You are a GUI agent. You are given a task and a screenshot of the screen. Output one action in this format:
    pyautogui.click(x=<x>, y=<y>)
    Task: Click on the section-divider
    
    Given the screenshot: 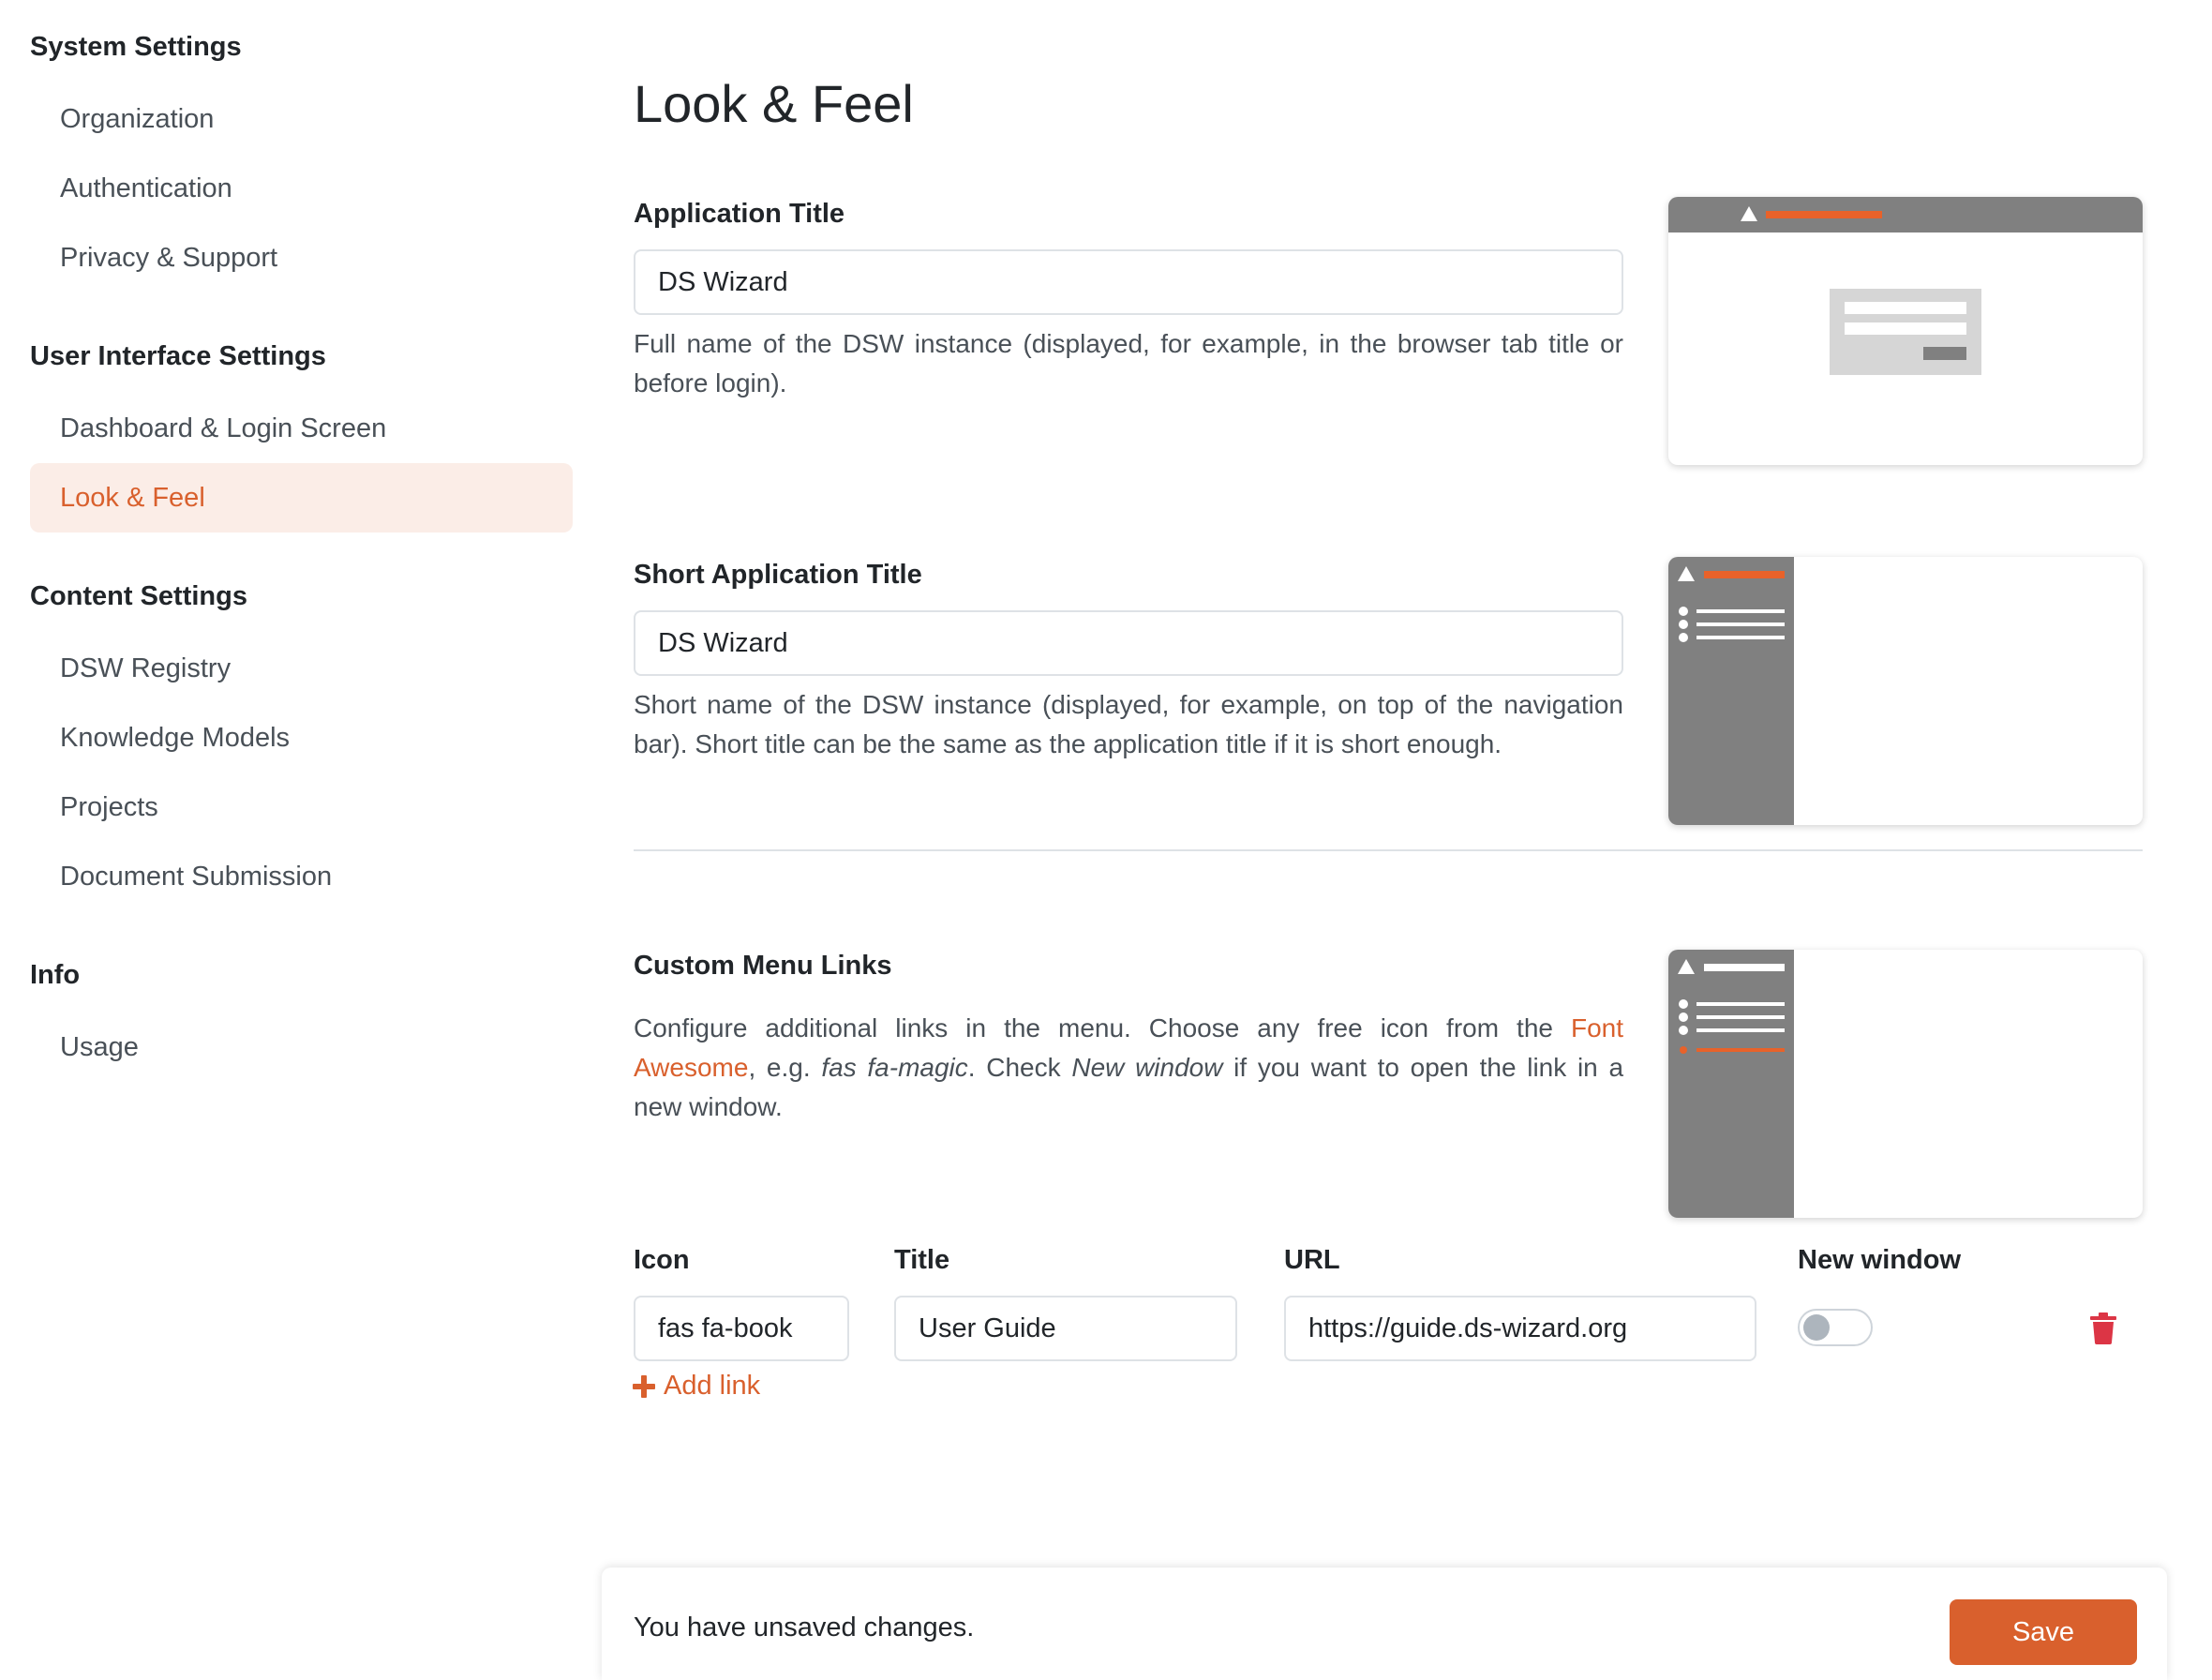 What is the action you would take?
    pyautogui.click(x=1388, y=850)
    